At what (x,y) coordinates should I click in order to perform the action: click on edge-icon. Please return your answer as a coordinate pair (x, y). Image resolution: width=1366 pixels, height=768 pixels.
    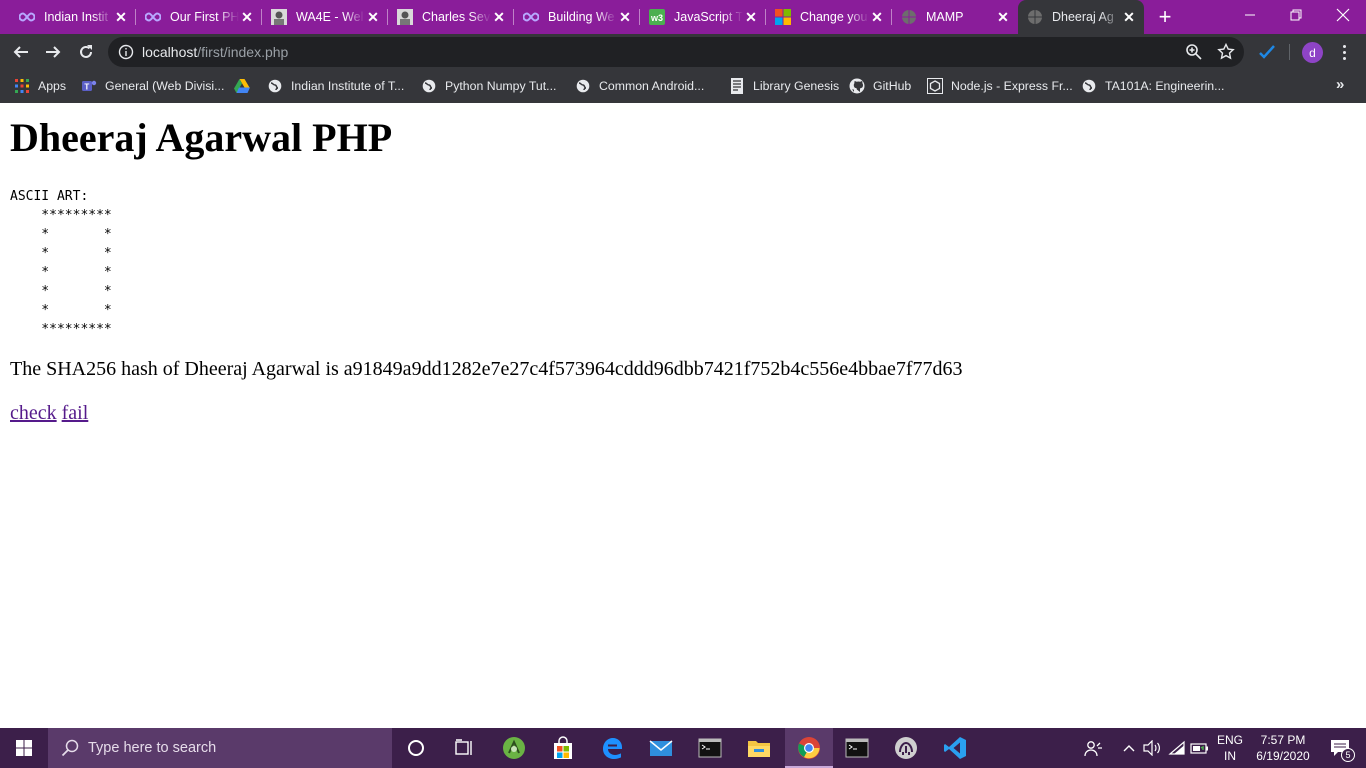
    Looking at the image, I should click on (612, 748).